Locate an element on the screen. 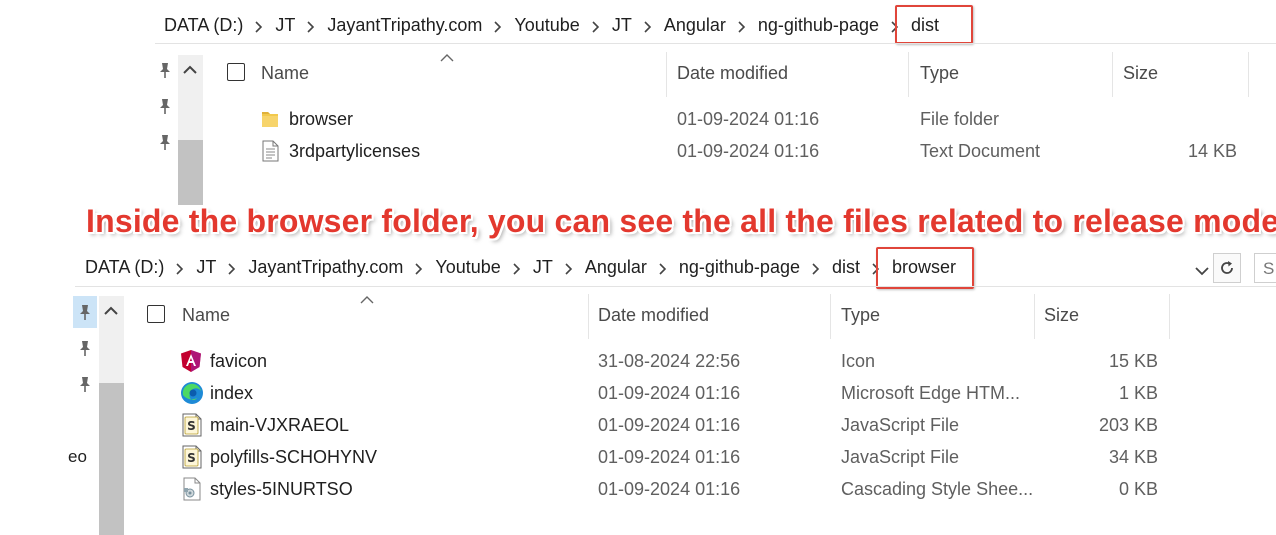  text-document-icon is located at coordinates (270, 151).